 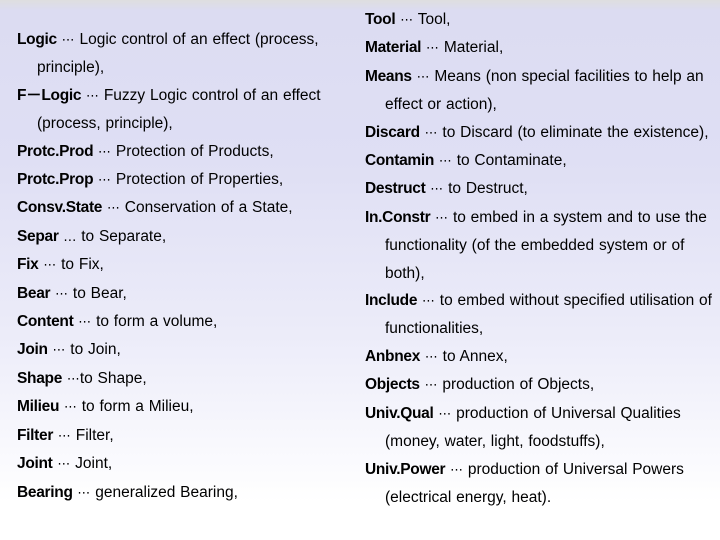 I want to click on glossary-term: Contamin, so click(x=400, y=161).